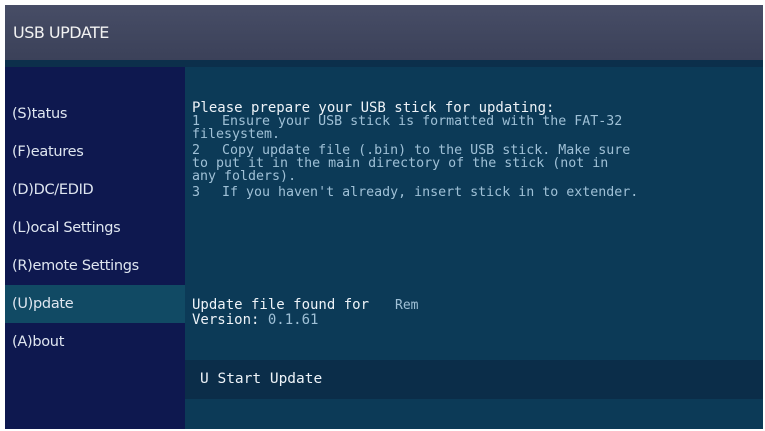 The width and height of the screenshot is (765, 431). What do you see at coordinates (196, 192) in the screenshot?
I see `step-number: 3` at bounding box center [196, 192].